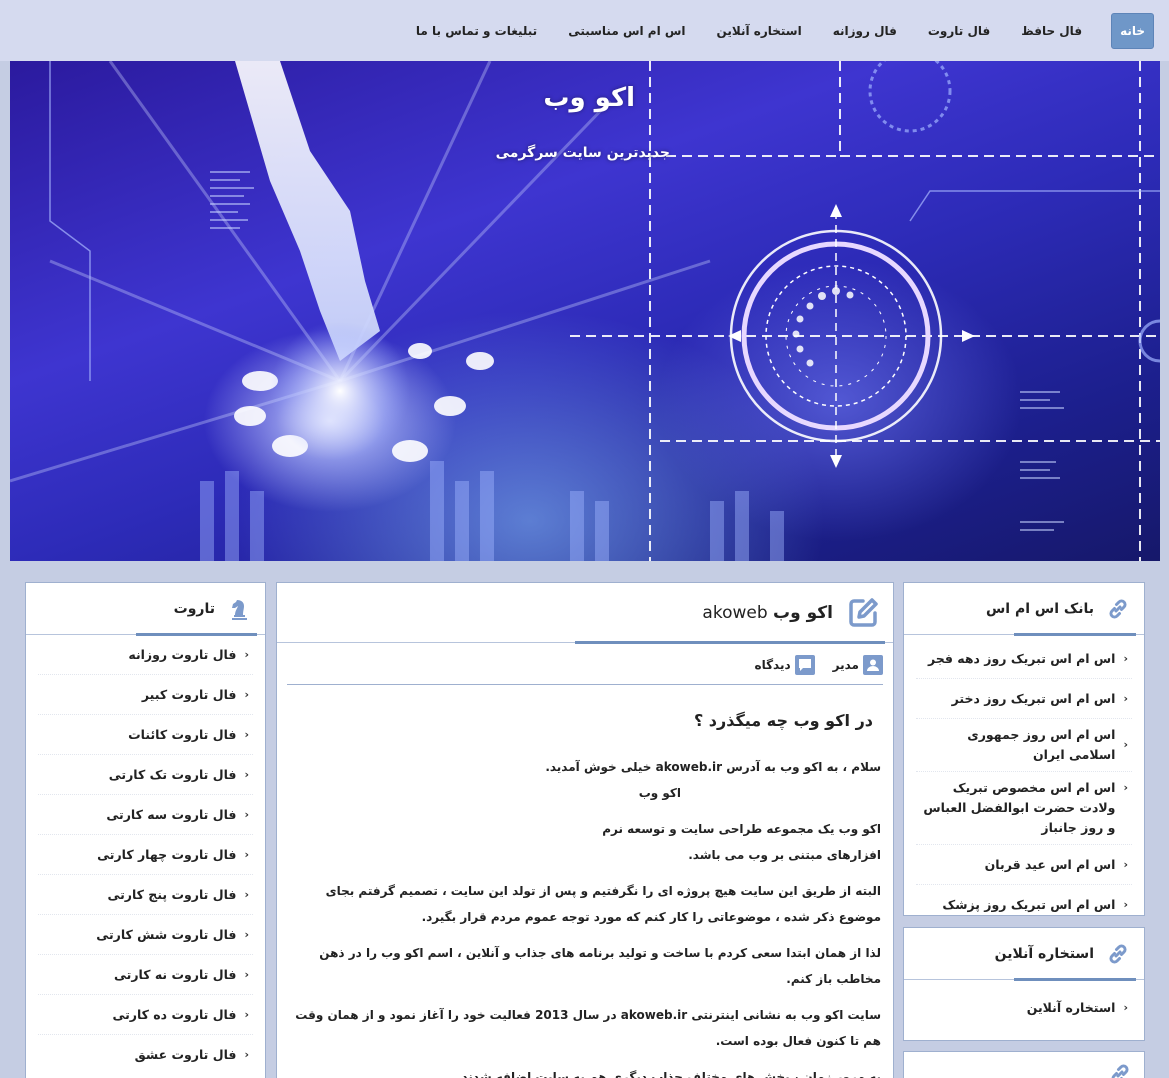 The image size is (1169, 1078). Describe the element at coordinates (759, 31) in the screenshot. I see `nav-istikhara: استخاره آنلاین` at that location.